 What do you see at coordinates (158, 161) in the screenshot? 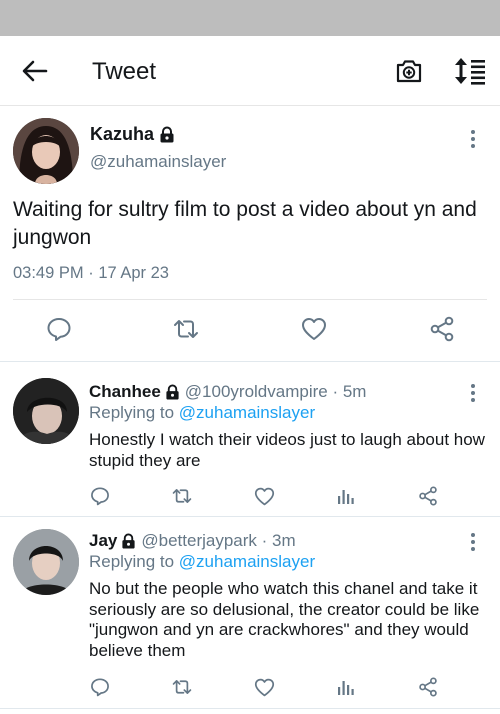
I see `author-handle: @zuhamainslayer` at bounding box center [158, 161].